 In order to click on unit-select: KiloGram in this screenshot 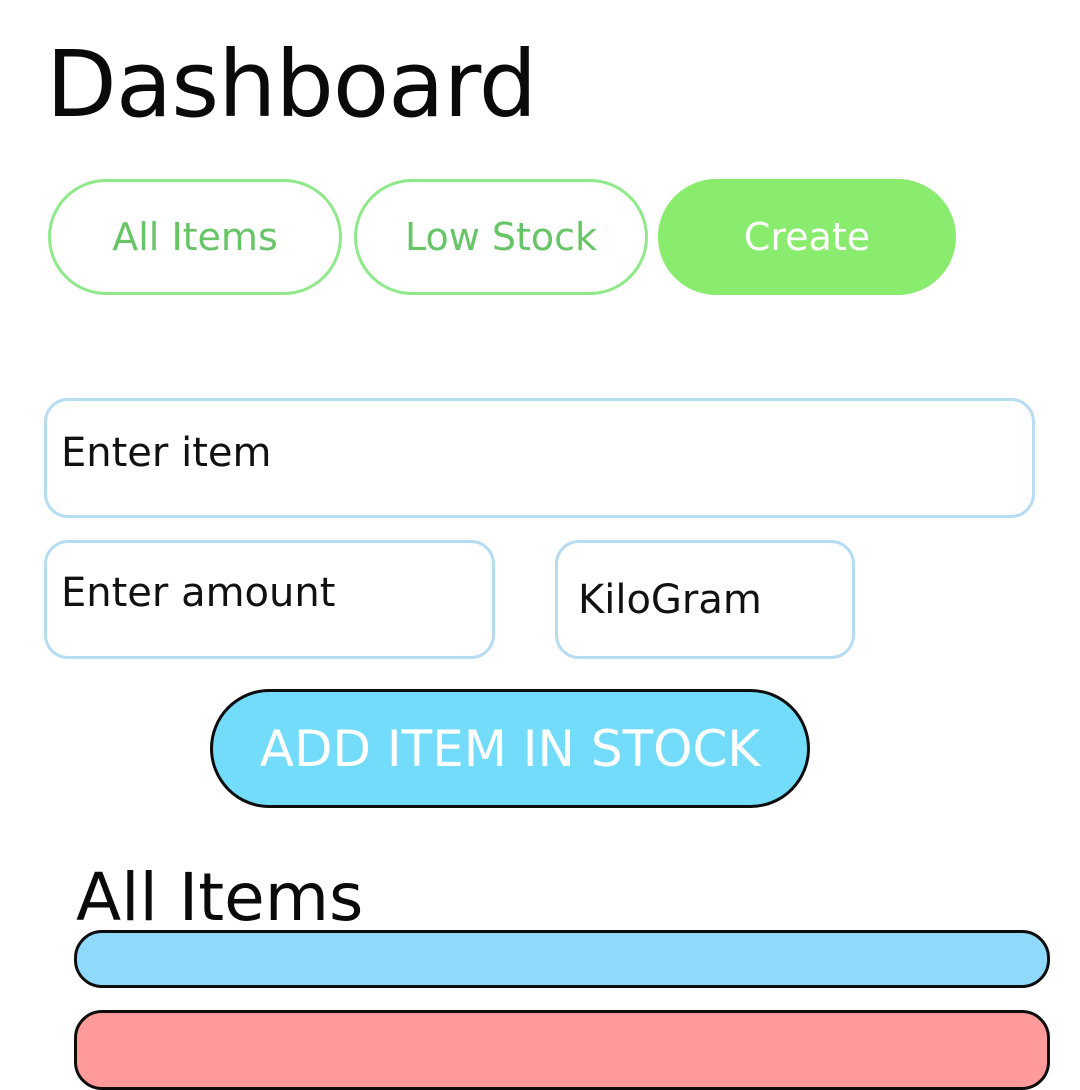, I will do `click(705, 599)`.